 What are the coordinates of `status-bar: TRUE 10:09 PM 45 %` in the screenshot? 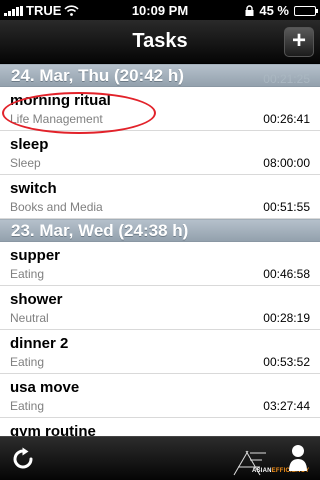 It's located at (160, 10).